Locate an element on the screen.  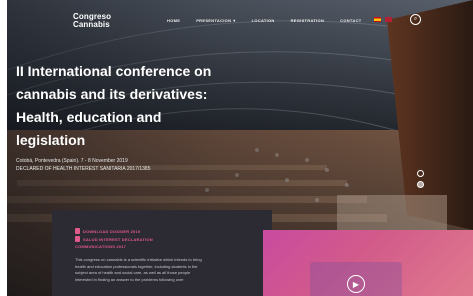
info-link-label: COMMUNICATIONS 2017 is located at coordinates (101, 246).